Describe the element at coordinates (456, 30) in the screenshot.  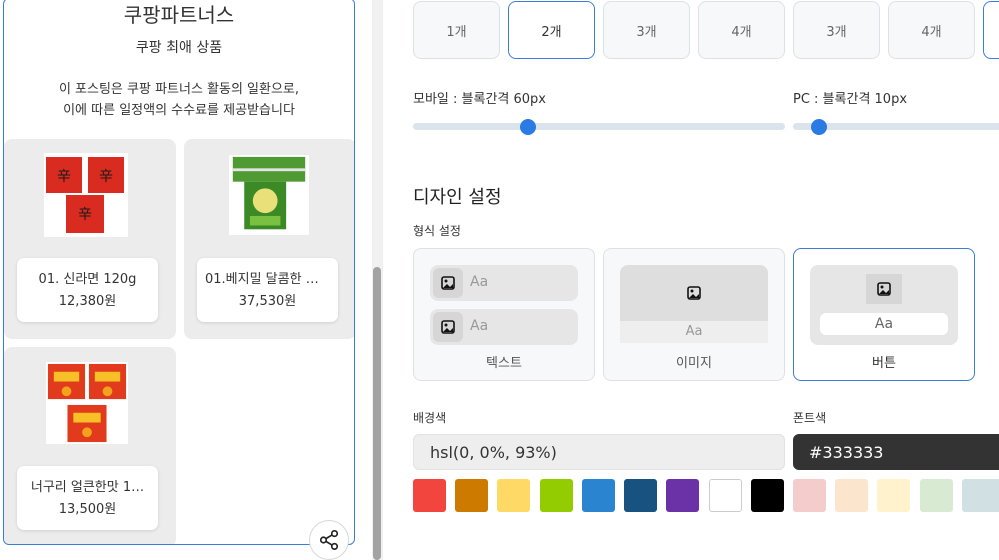
I see `count-option-button: 1개` at that location.